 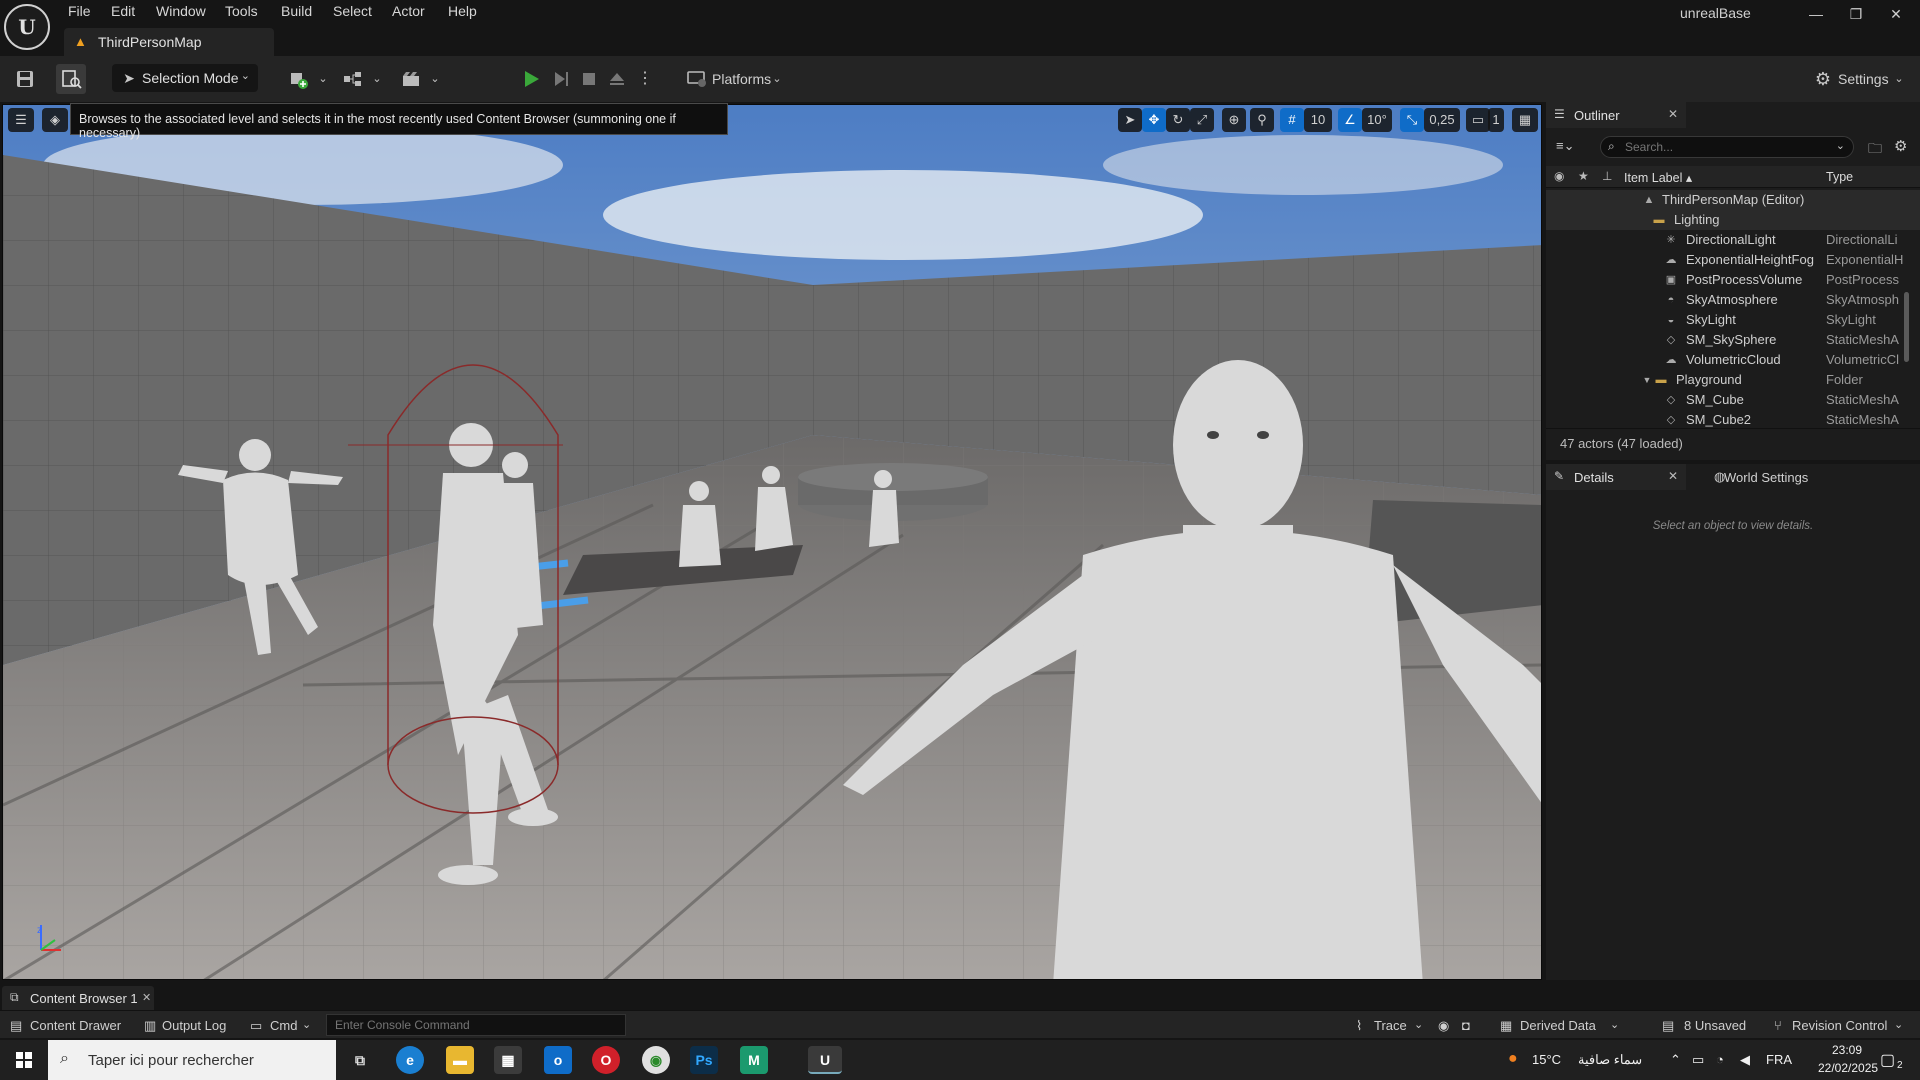 I want to click on platforms-button: Platforms, so click(x=741, y=79).